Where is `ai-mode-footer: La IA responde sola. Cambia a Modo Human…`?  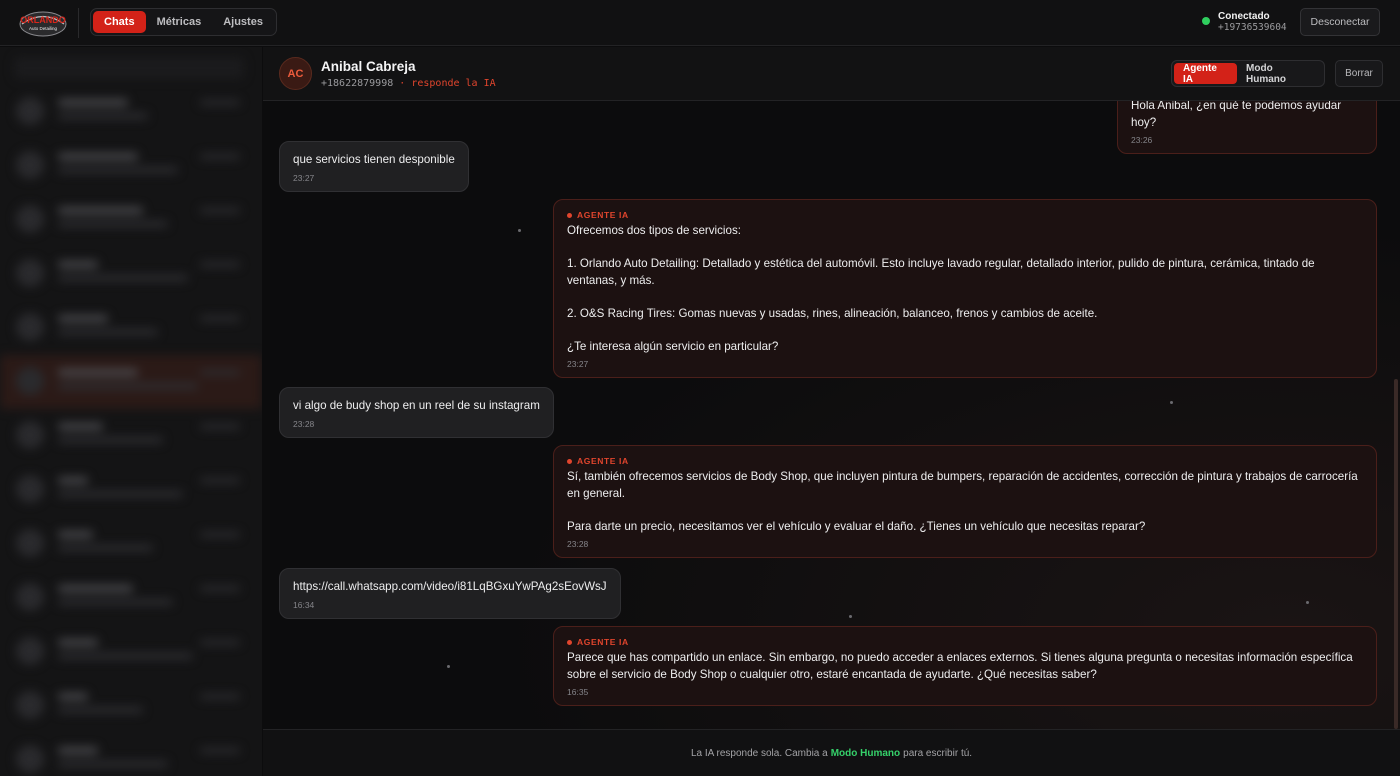 ai-mode-footer: La IA responde sola. Cambia a Modo Human… is located at coordinates (831, 752).